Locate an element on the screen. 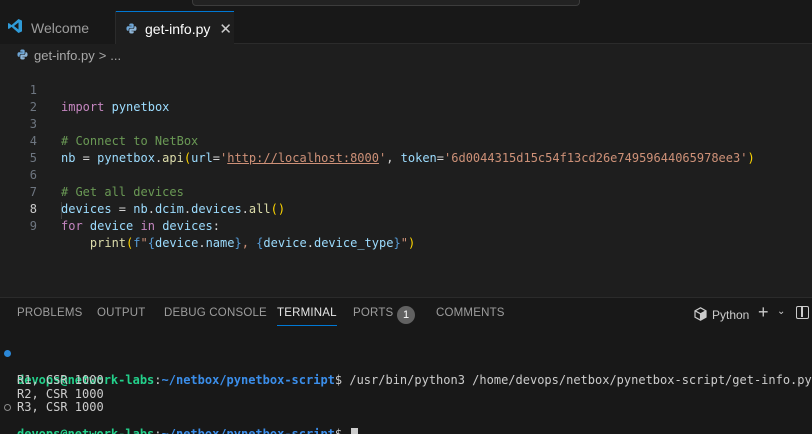 The width and height of the screenshot is (812, 434). string-literal: , is located at coordinates (249, 243).